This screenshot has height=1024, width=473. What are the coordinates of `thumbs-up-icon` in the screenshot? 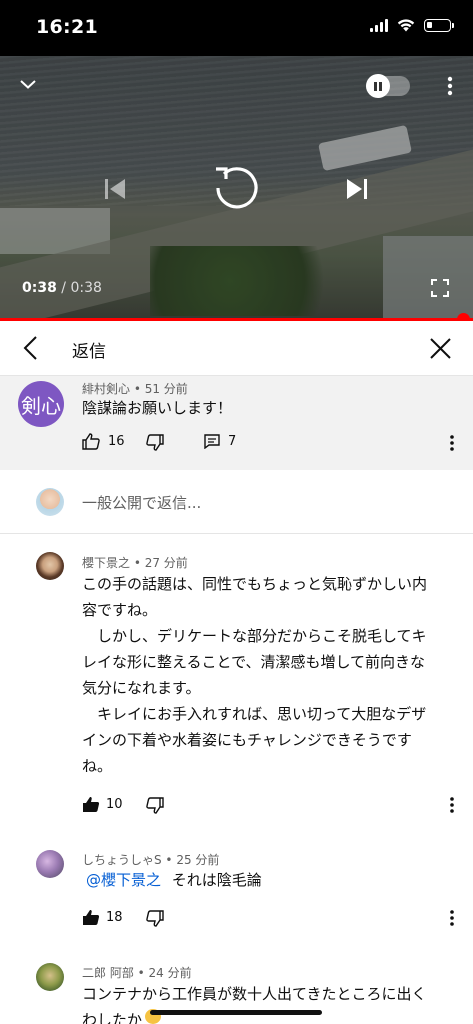 It's located at (91, 441).